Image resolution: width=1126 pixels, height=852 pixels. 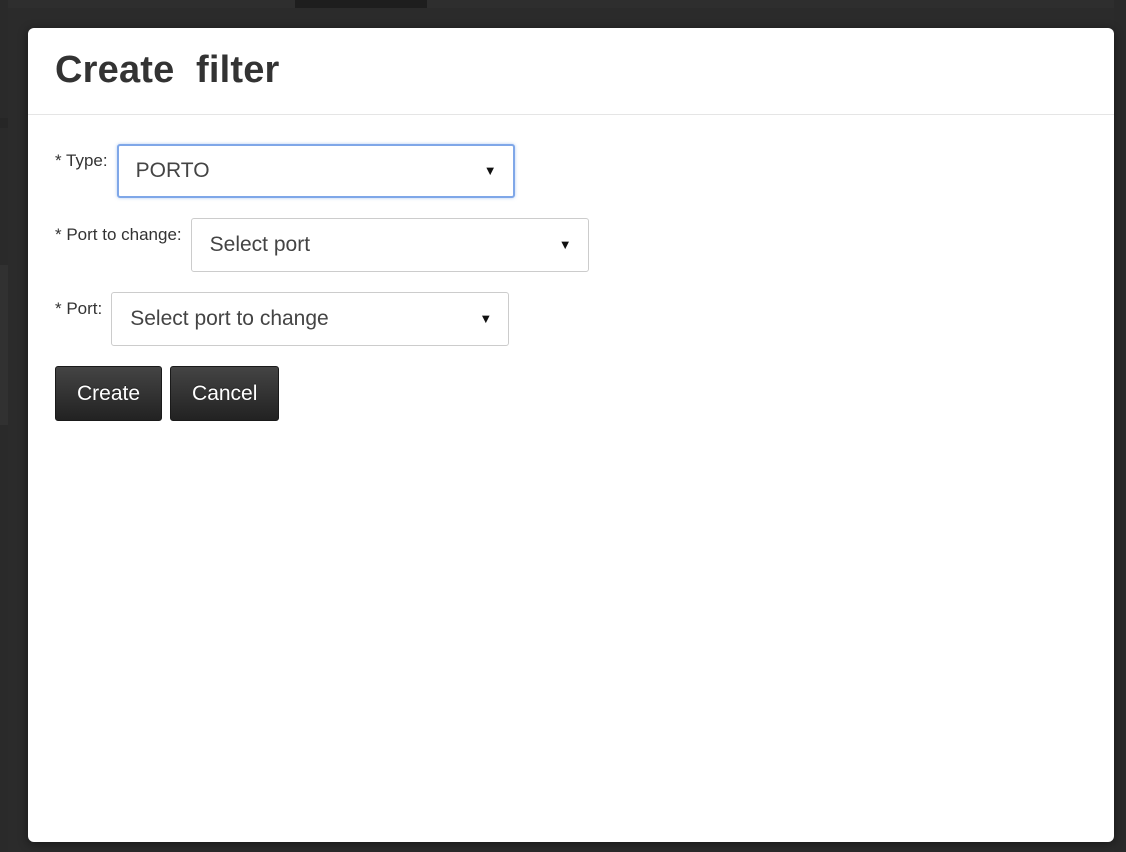 I want to click on cancel-button: Cancel, so click(x=225, y=393).